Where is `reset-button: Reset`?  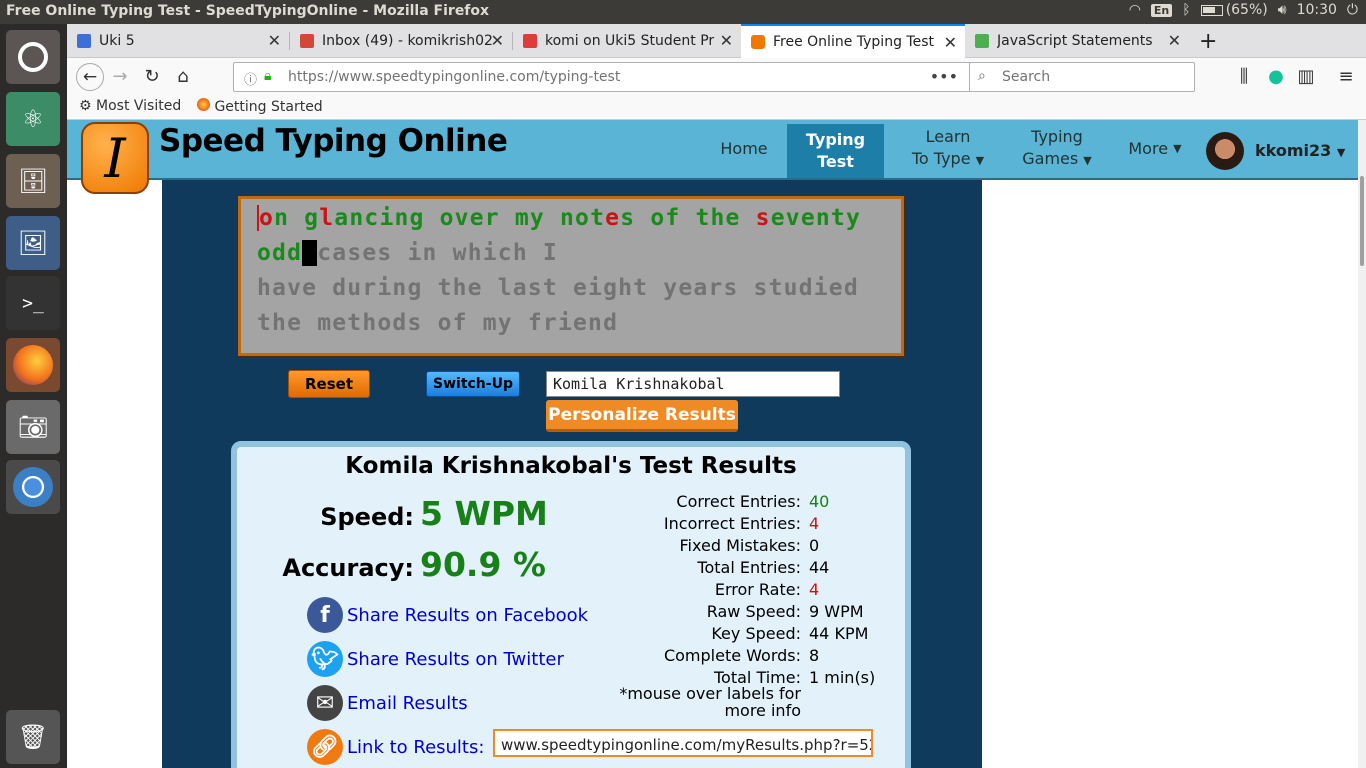
reset-button: Reset is located at coordinates (329, 384).